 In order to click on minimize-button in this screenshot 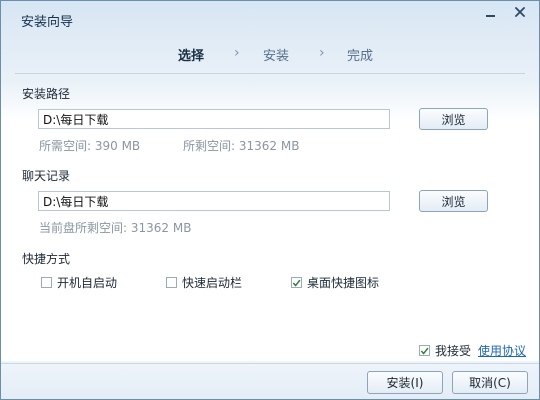, I will do `click(490, 12)`.